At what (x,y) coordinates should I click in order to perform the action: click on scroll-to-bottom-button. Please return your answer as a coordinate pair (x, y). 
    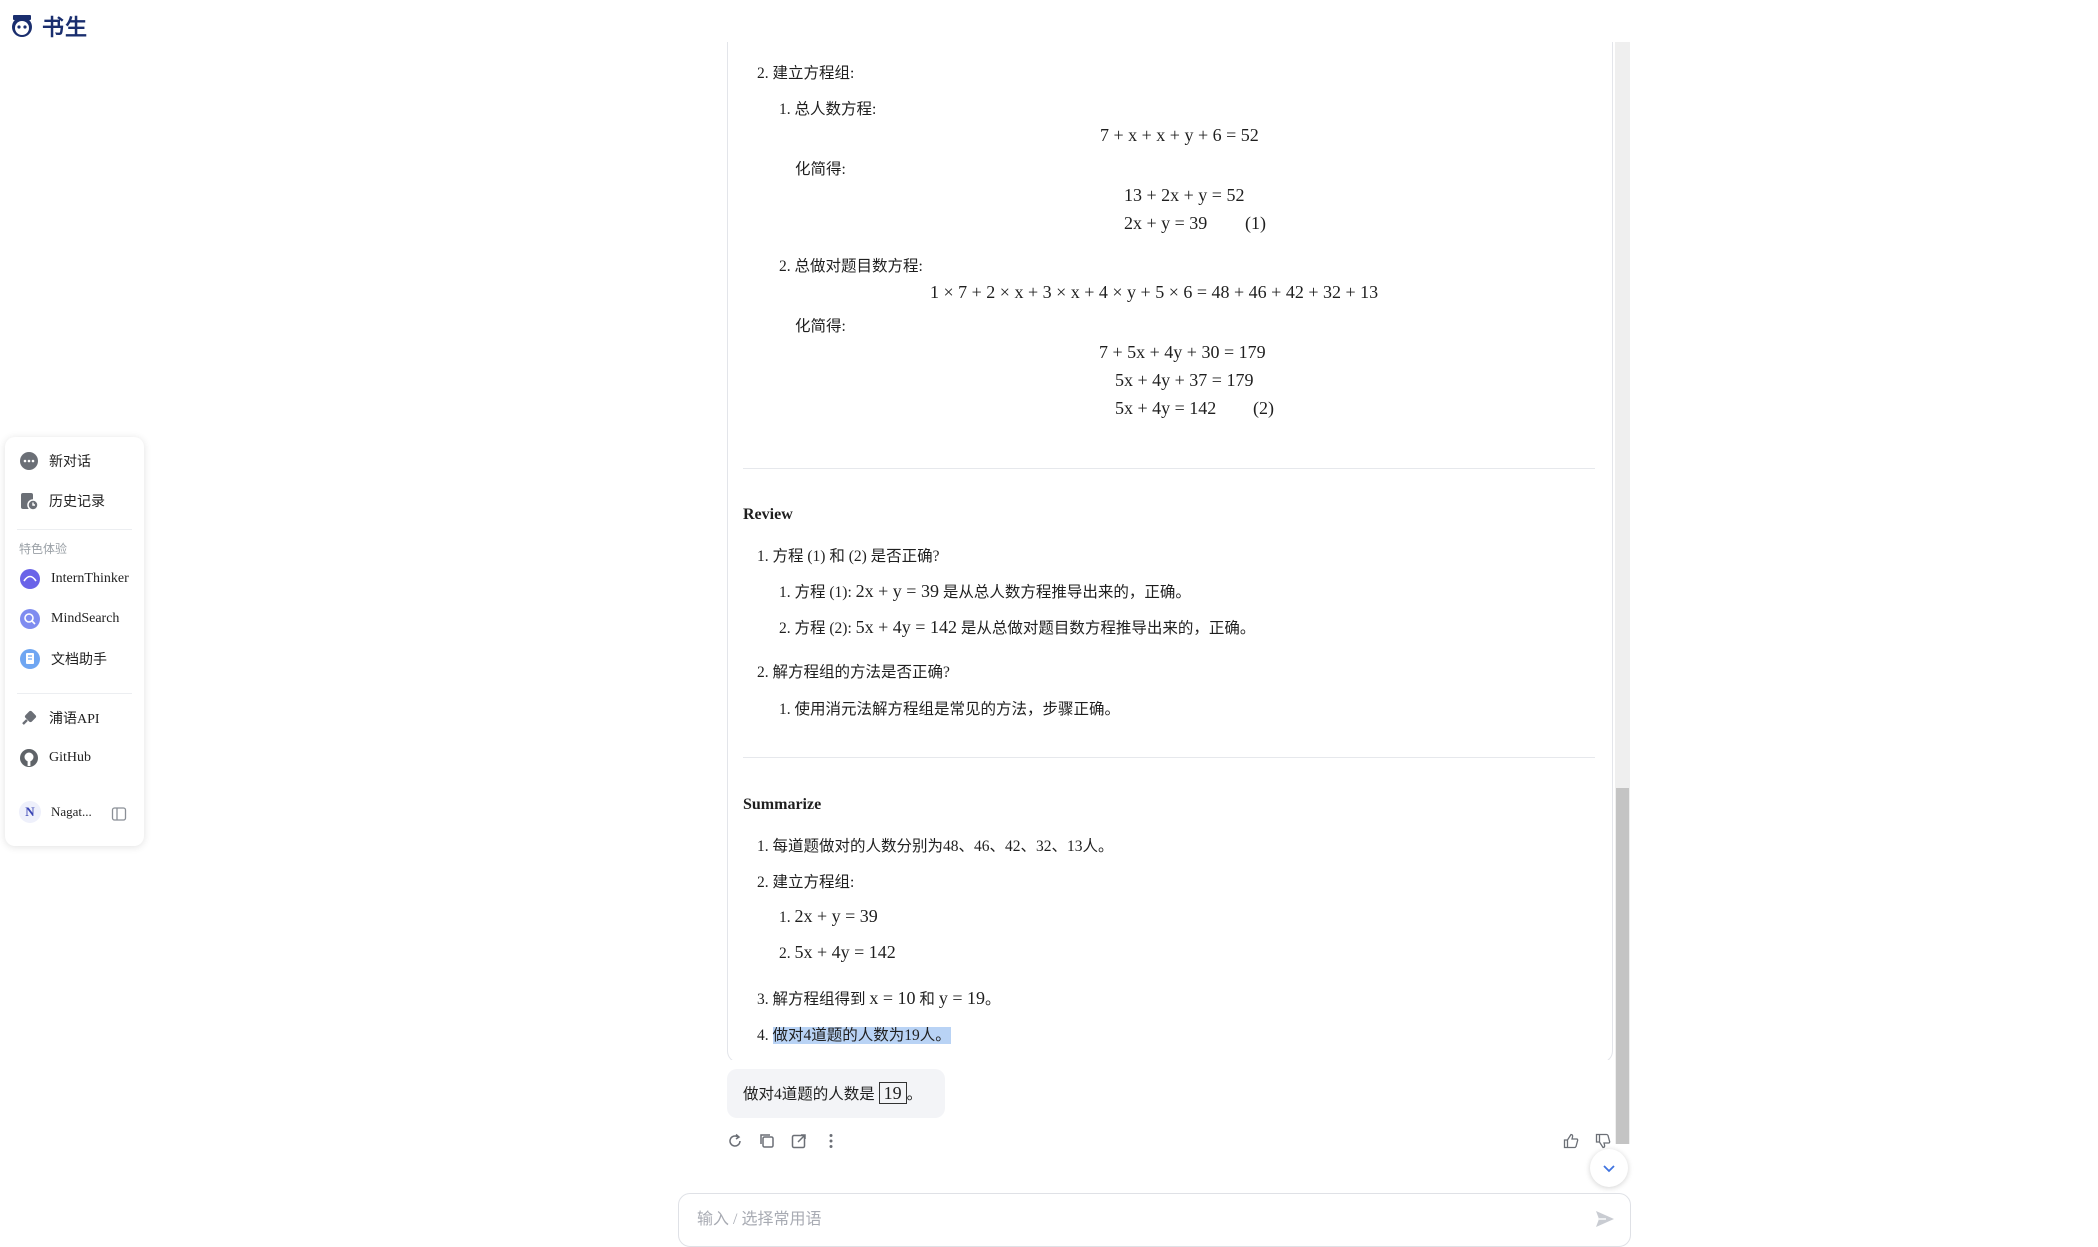
    Looking at the image, I should click on (1609, 1168).